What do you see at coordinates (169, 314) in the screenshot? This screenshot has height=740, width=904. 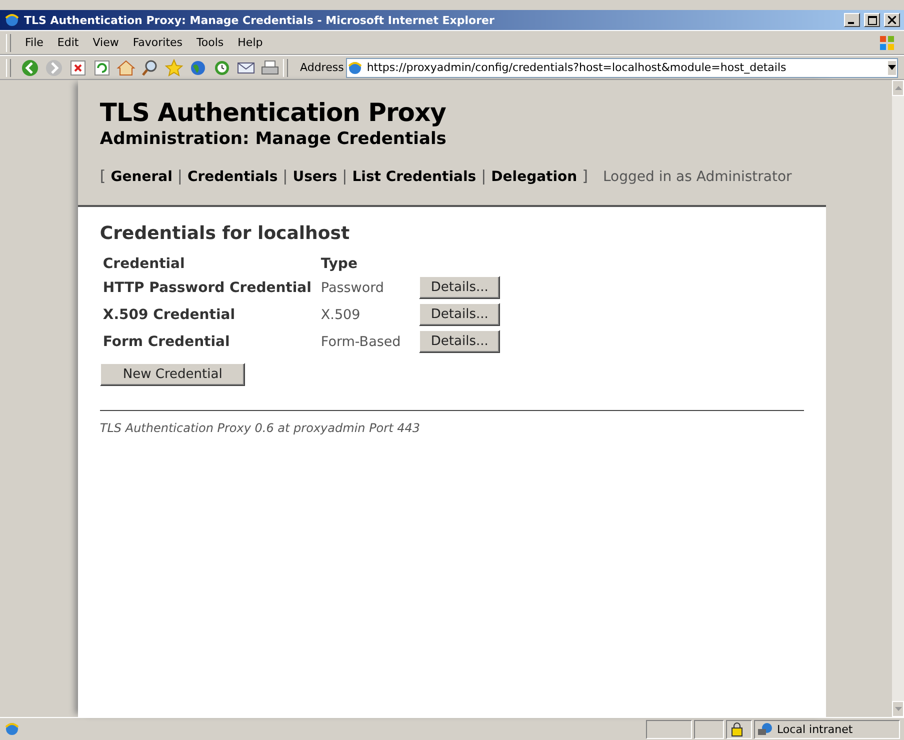 I see `credential-name: X.509 Credential` at bounding box center [169, 314].